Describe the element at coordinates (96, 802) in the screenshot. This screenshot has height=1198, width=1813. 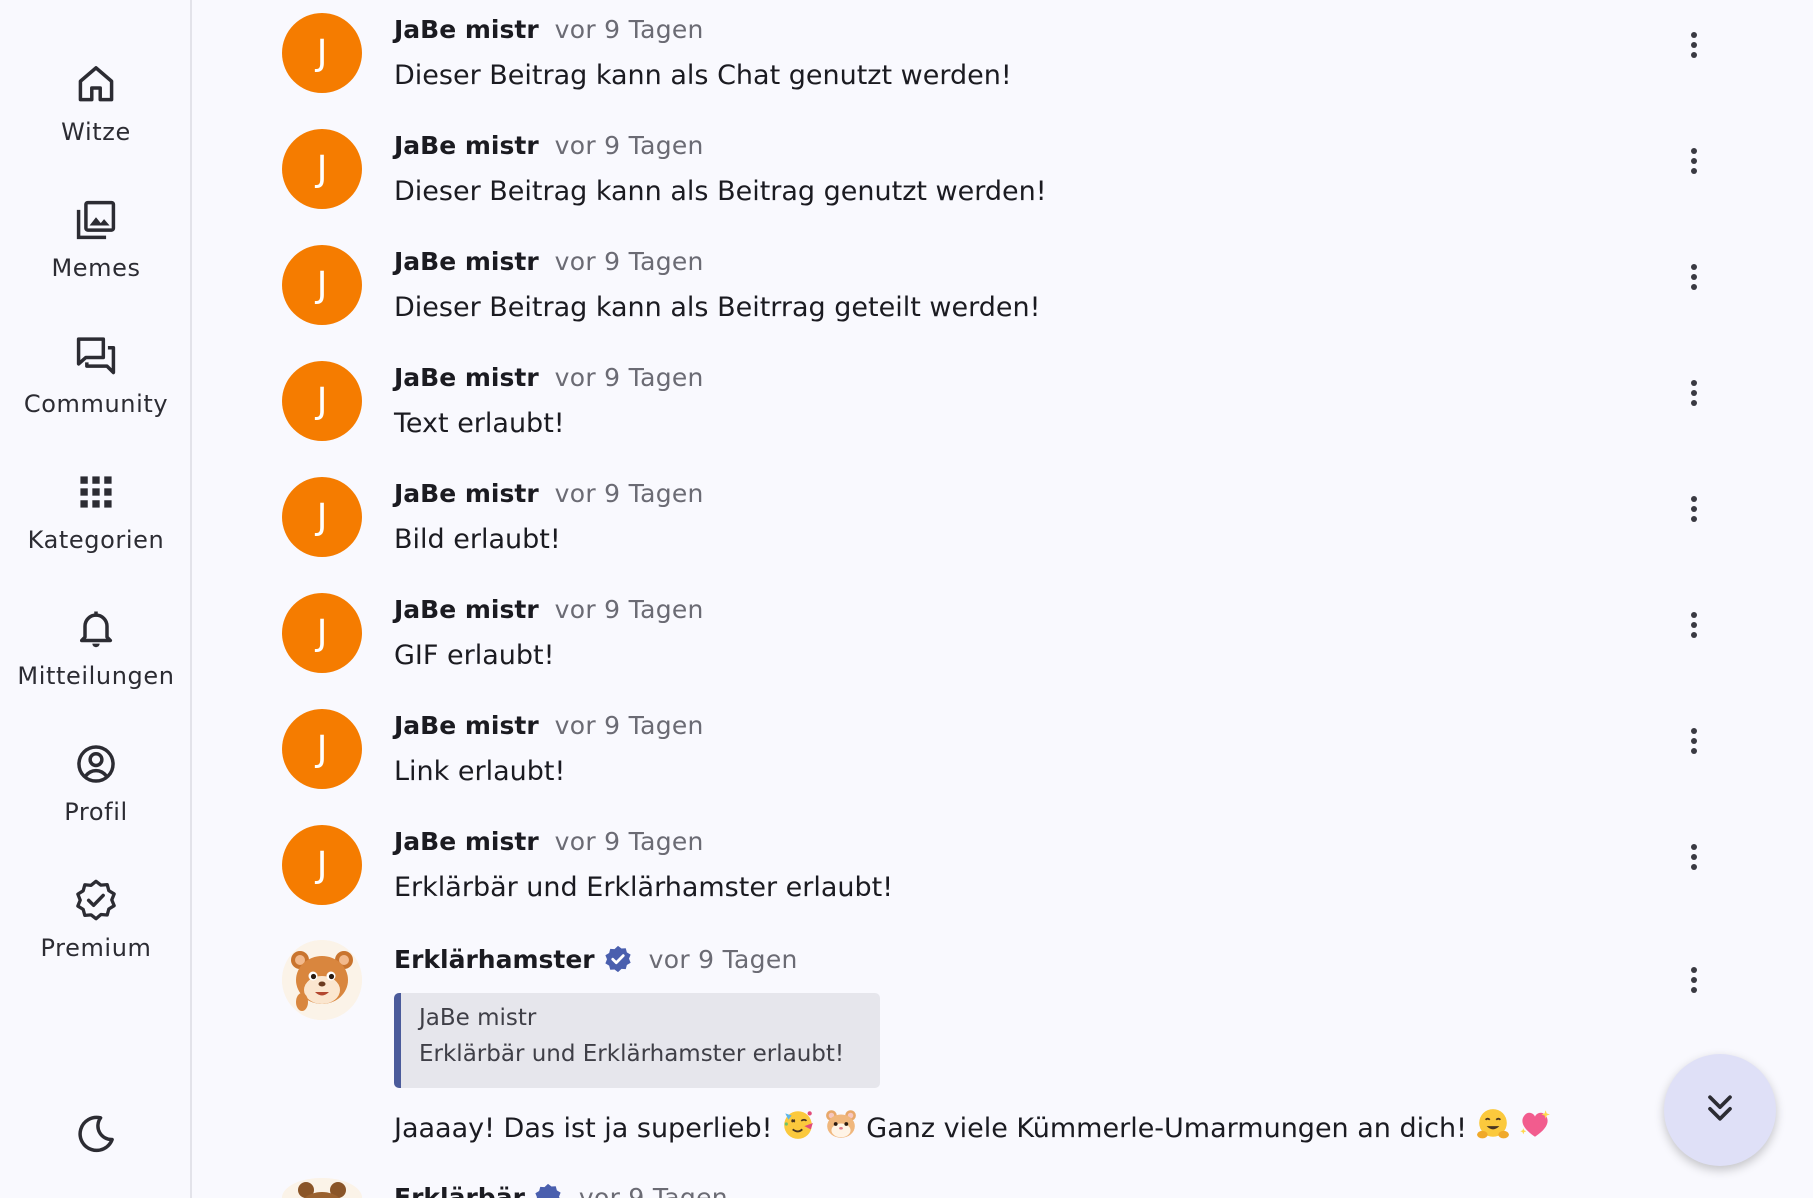
I see `sidebar-item-profil: Profil` at that location.